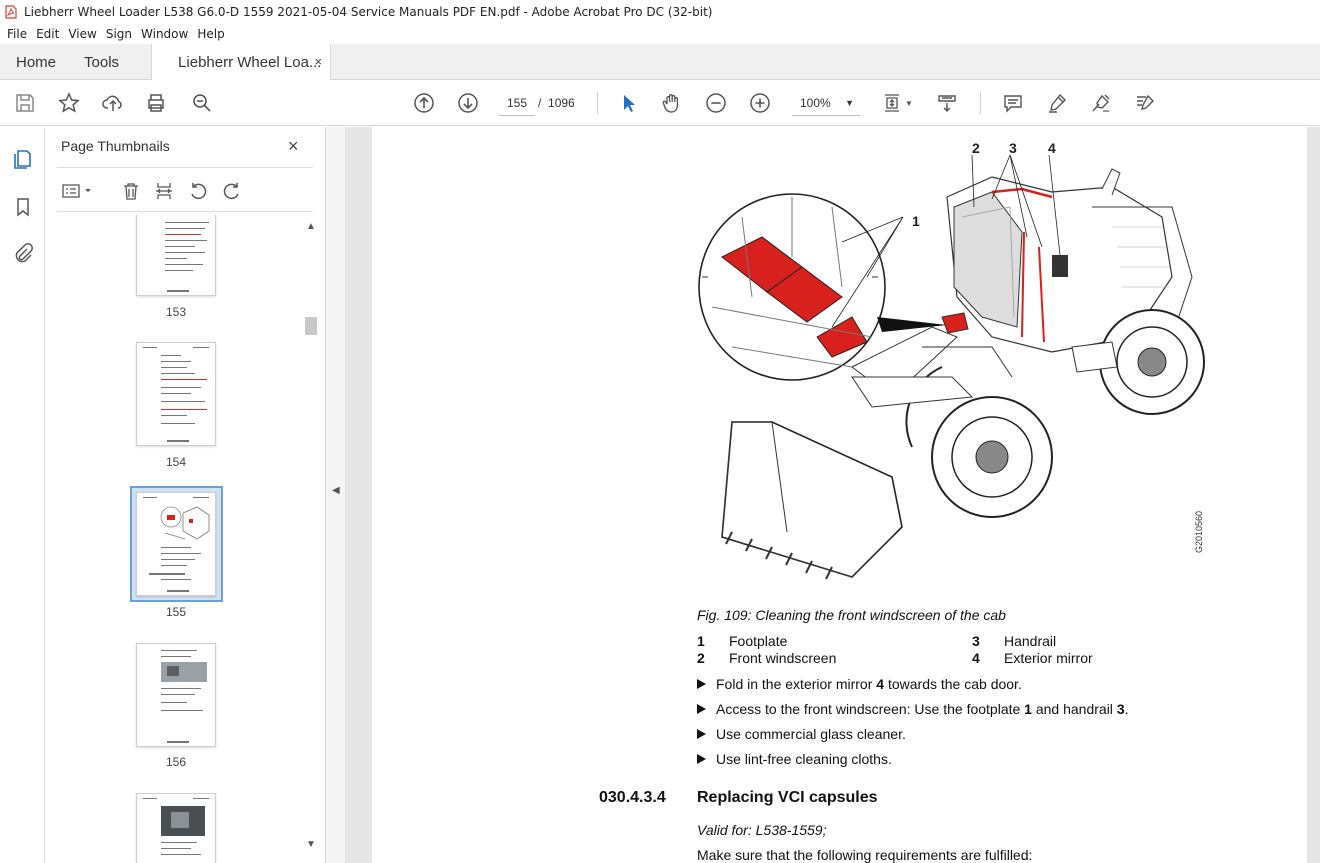 The width and height of the screenshot is (1320, 863). I want to click on close-icon: ×, so click(293, 146).